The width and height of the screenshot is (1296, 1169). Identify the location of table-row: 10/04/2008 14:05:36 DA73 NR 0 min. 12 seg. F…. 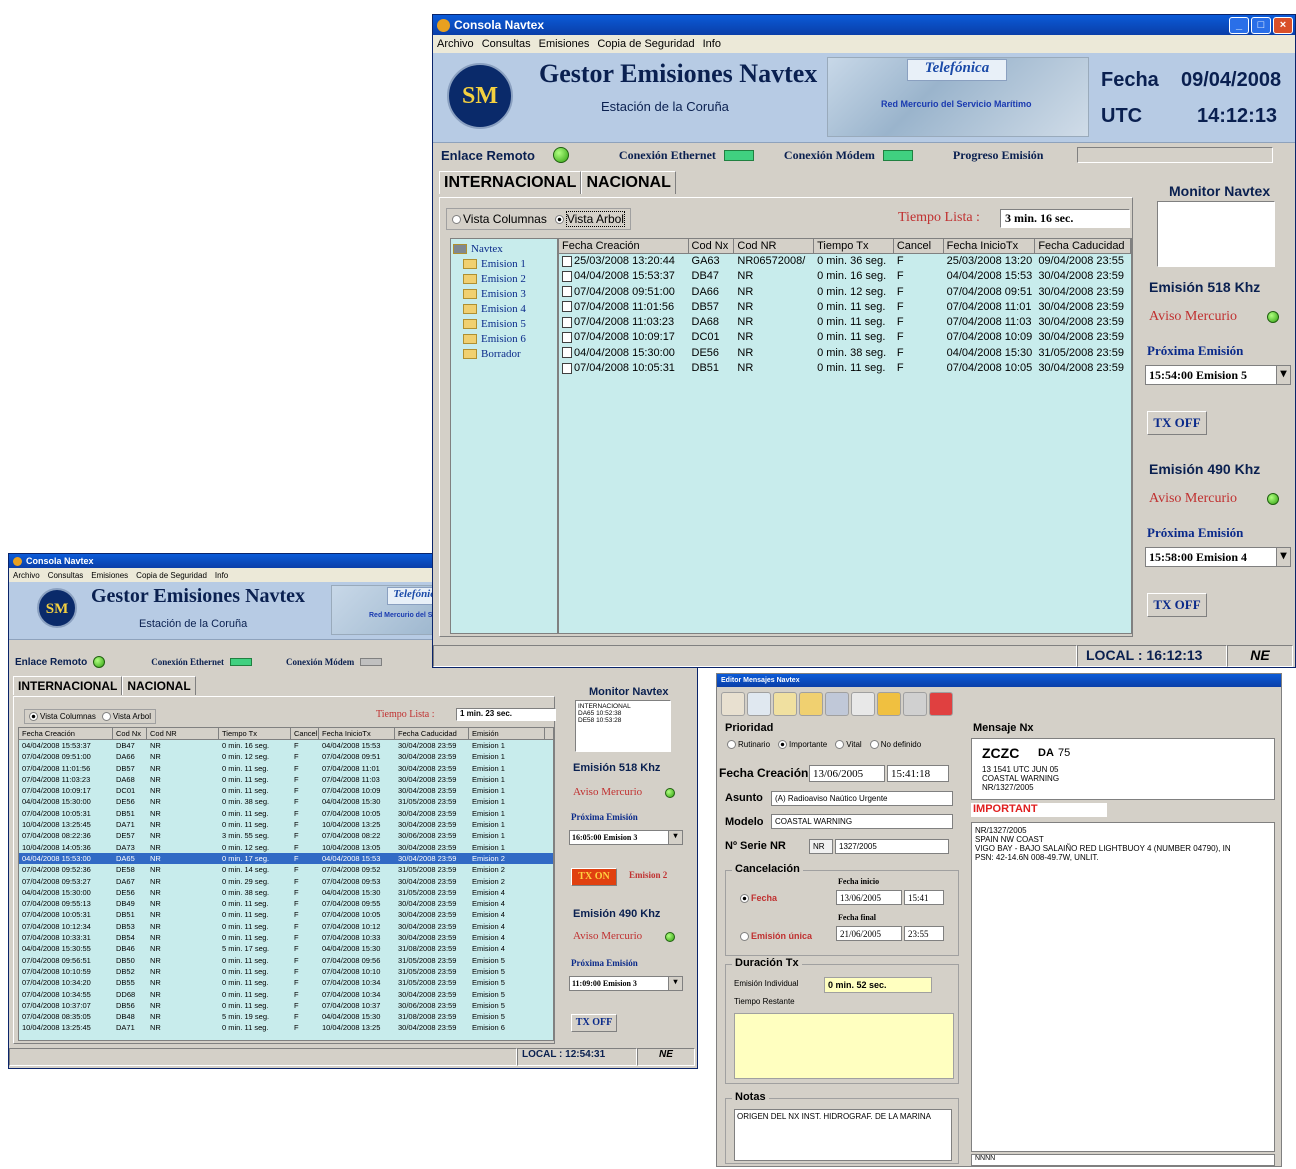
(286, 847).